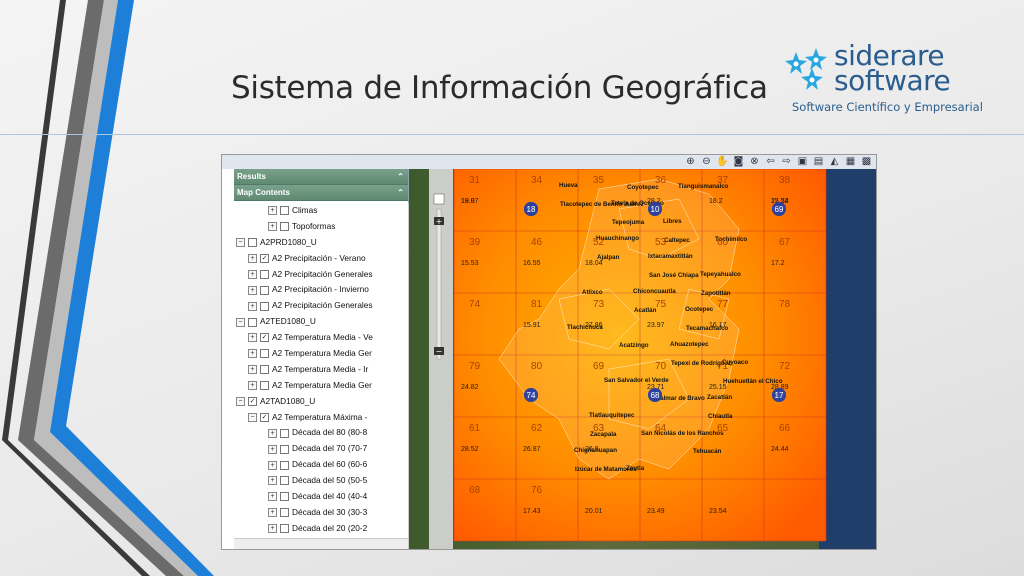  Describe the element at coordinates (321, 481) in the screenshot. I see `layer-tree-item: + Década del 50 (50-5` at that location.